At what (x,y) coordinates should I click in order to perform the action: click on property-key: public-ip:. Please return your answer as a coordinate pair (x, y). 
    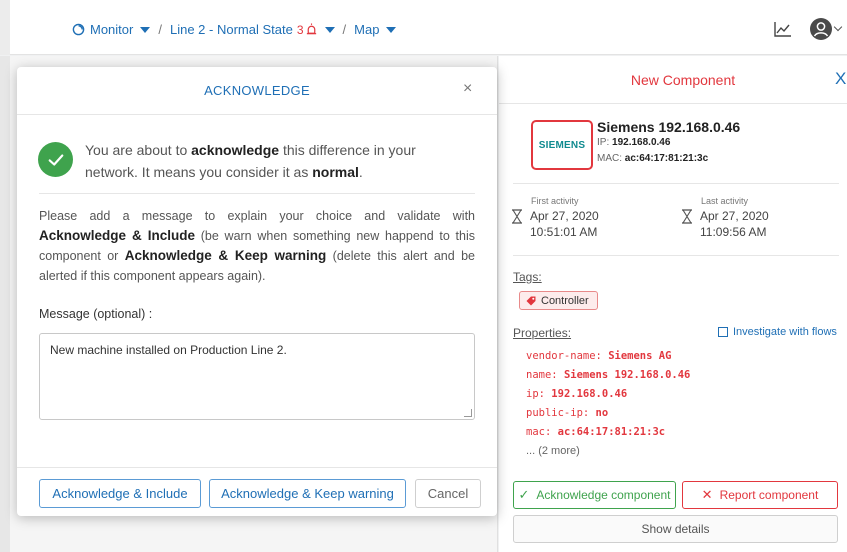
    Looking at the image, I should click on (558, 413).